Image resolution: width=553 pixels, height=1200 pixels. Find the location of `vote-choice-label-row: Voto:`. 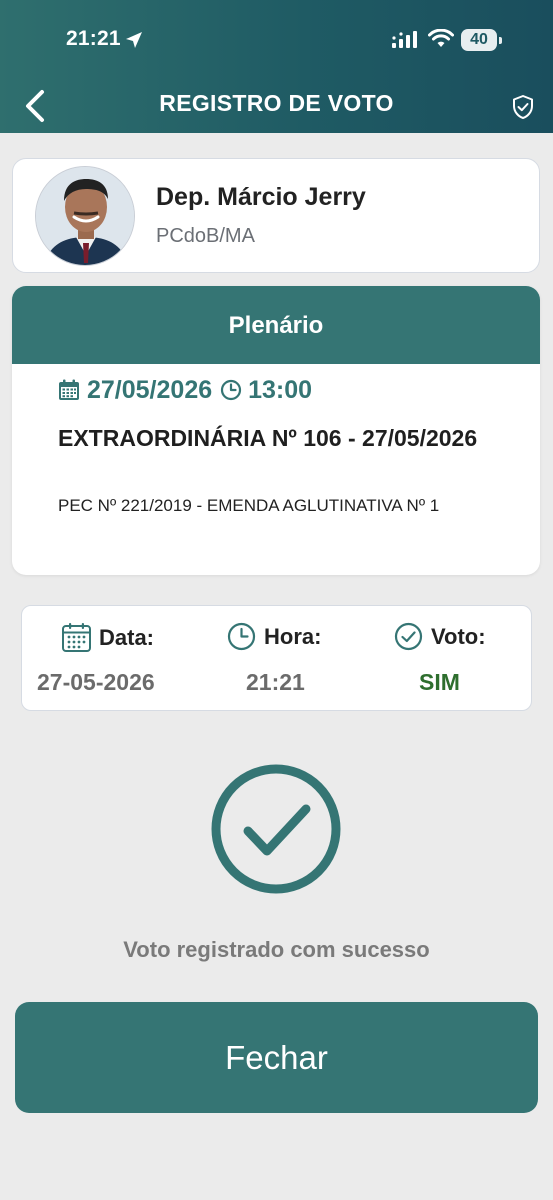

vote-choice-label-row: Voto: is located at coordinates (440, 636).